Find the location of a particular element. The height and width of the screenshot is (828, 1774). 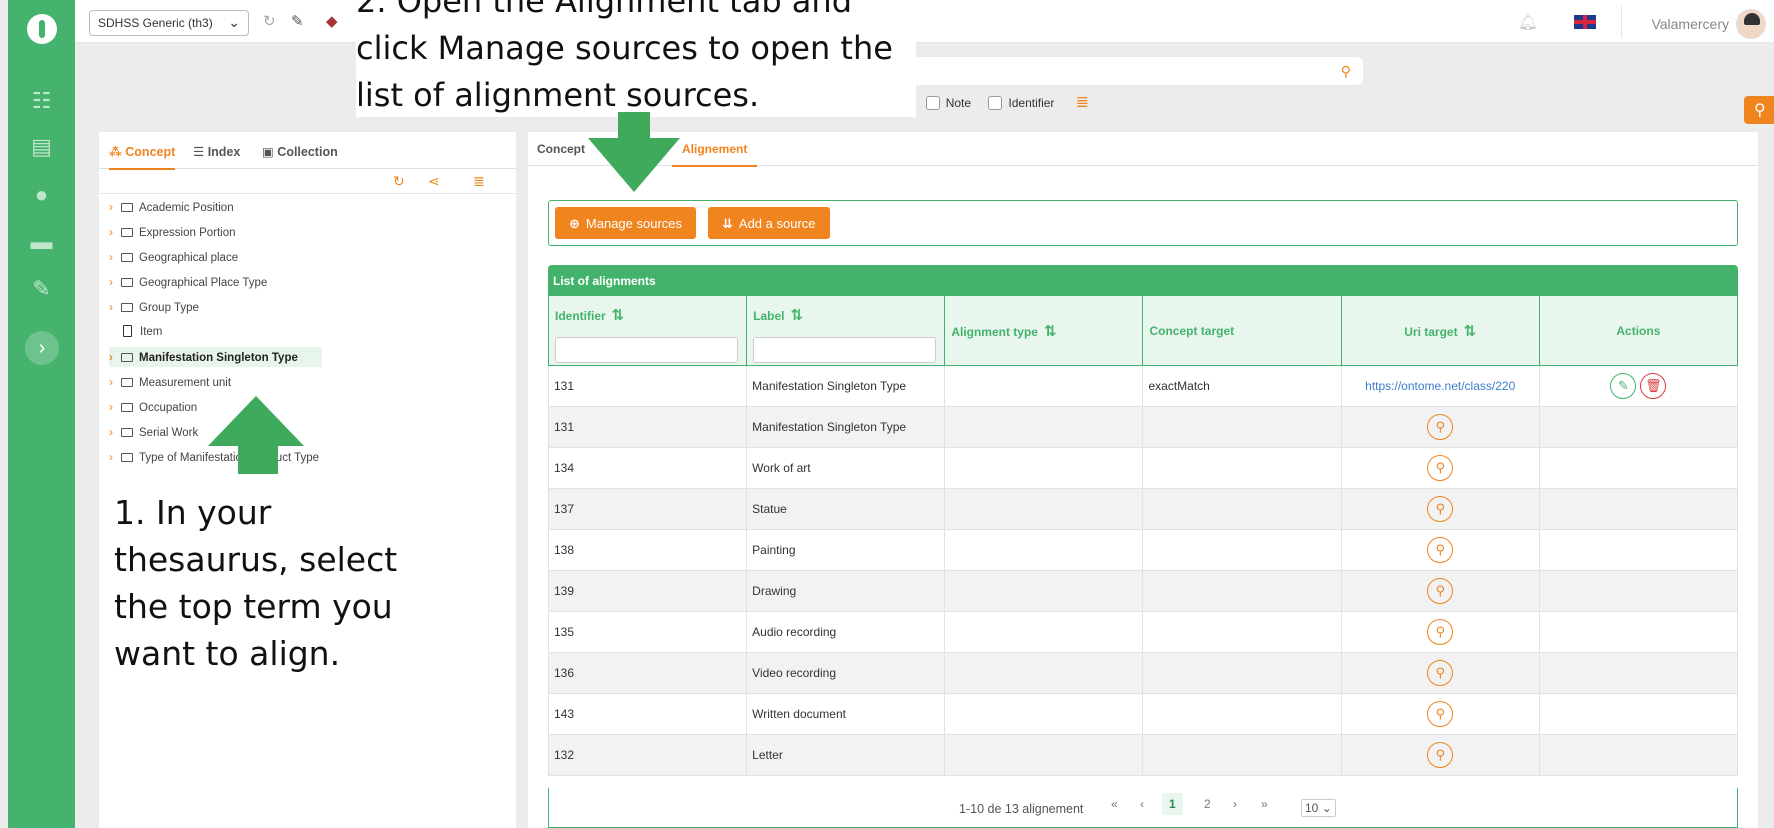

table-row: 137 Statue ⚲ is located at coordinates (1143, 509).